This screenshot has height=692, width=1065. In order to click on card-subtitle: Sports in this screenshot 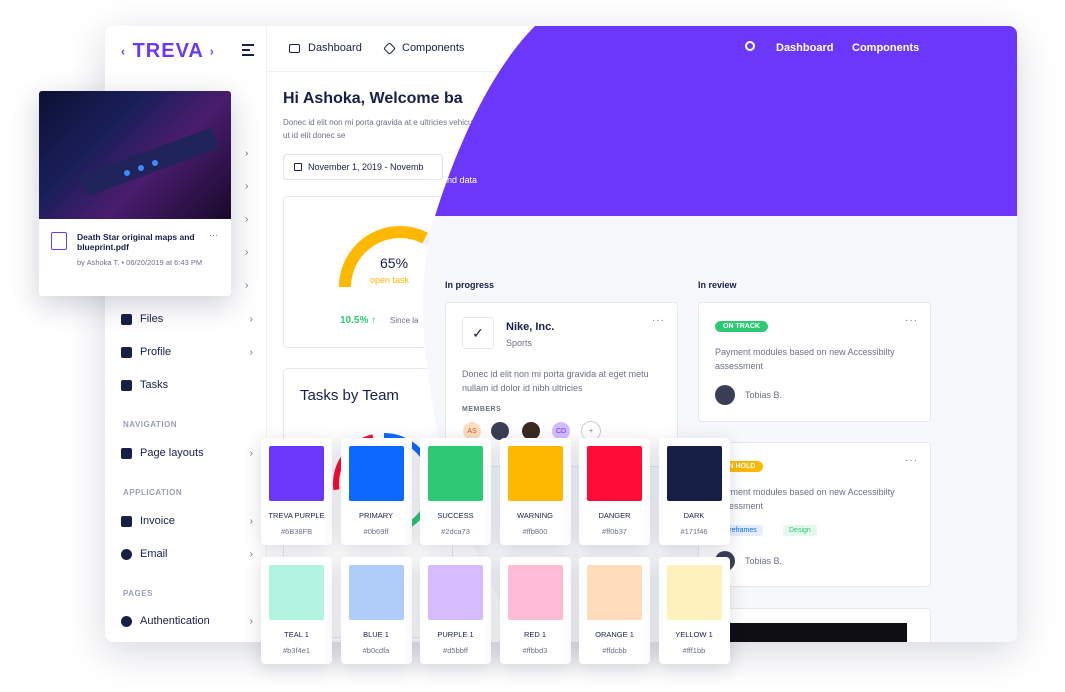, I will do `click(519, 343)`.